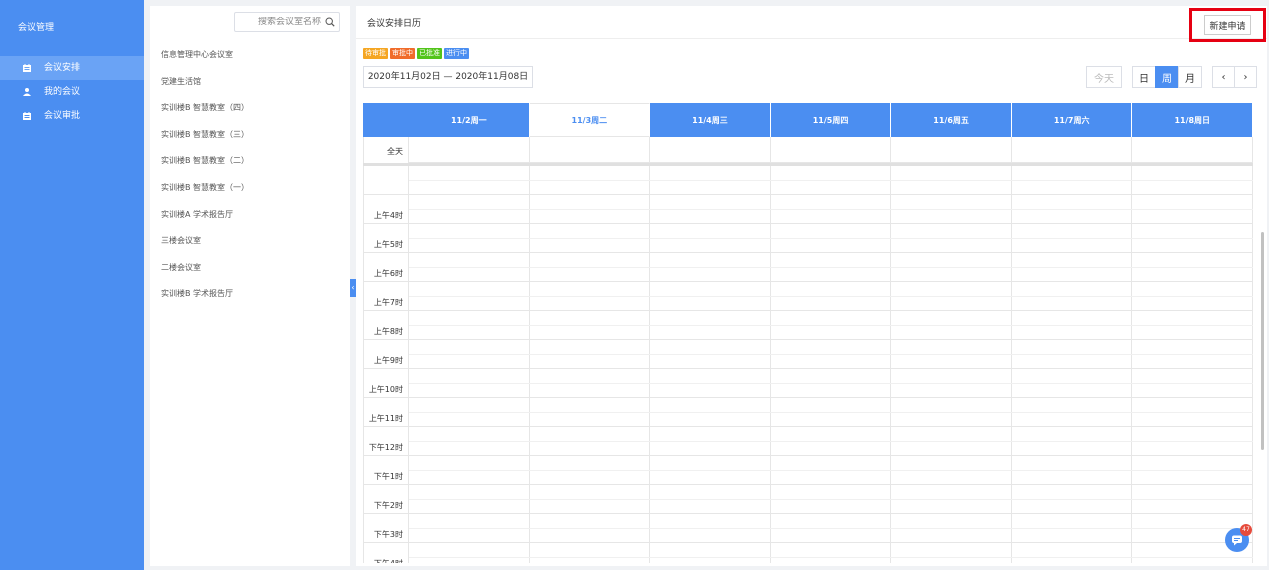 The image size is (1269, 570). What do you see at coordinates (1193, 120) in the screenshot?
I see `day-header: 11/8周日` at bounding box center [1193, 120].